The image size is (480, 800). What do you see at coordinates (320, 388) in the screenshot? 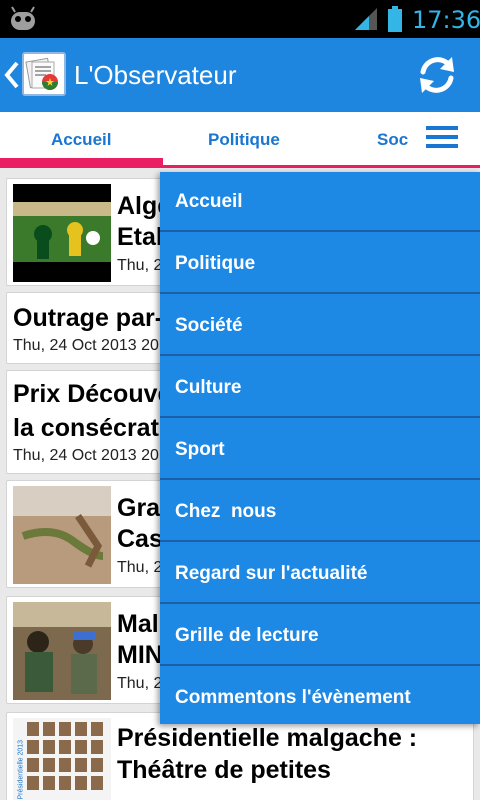
I see `menu-item-culture: Culture` at bounding box center [320, 388].